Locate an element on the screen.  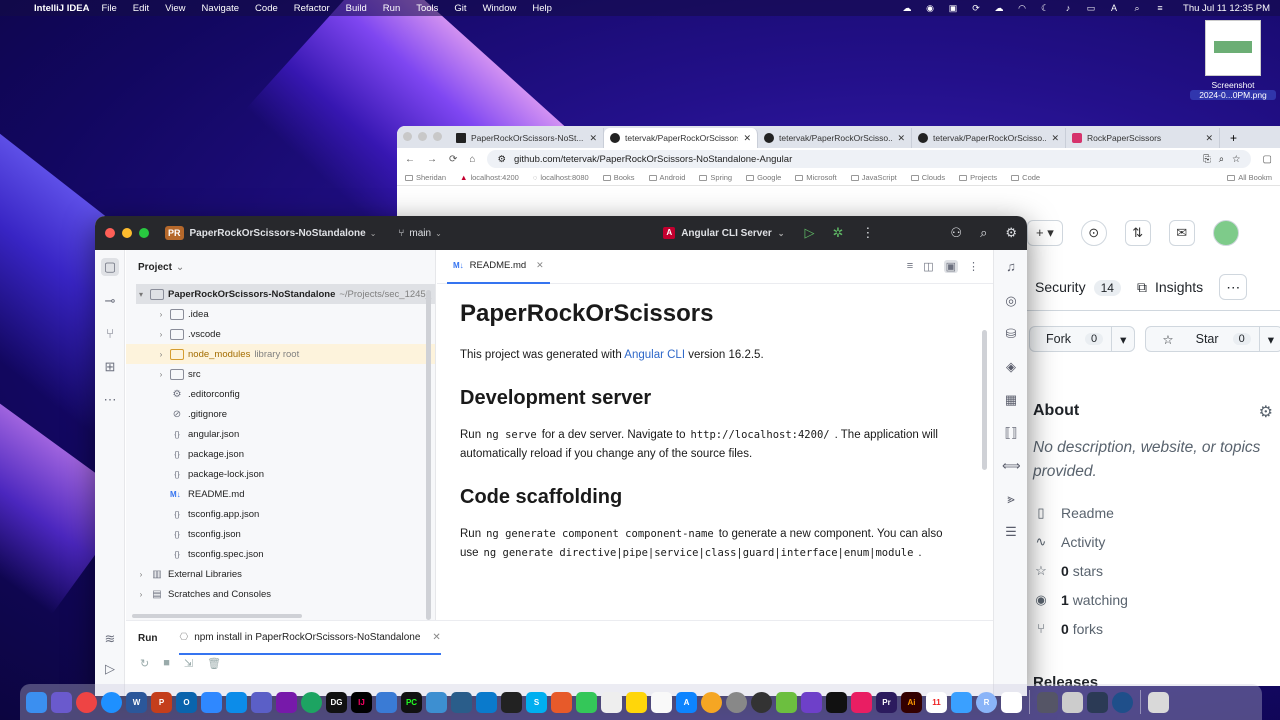
tree-item: › src is located at coordinates (280, 374).